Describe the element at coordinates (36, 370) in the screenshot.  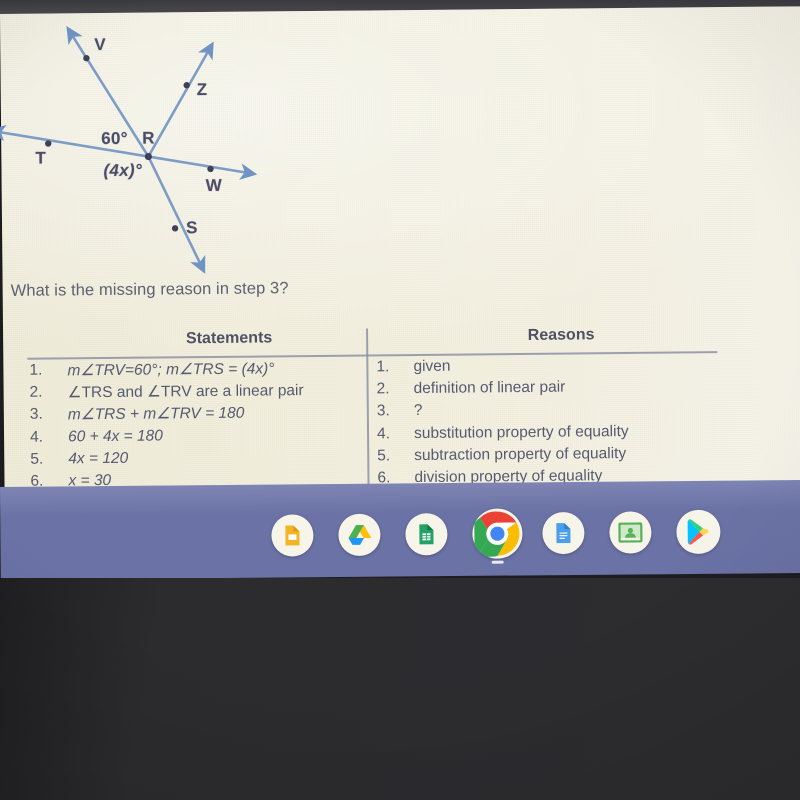
I see `statement-number: 1.` at that location.